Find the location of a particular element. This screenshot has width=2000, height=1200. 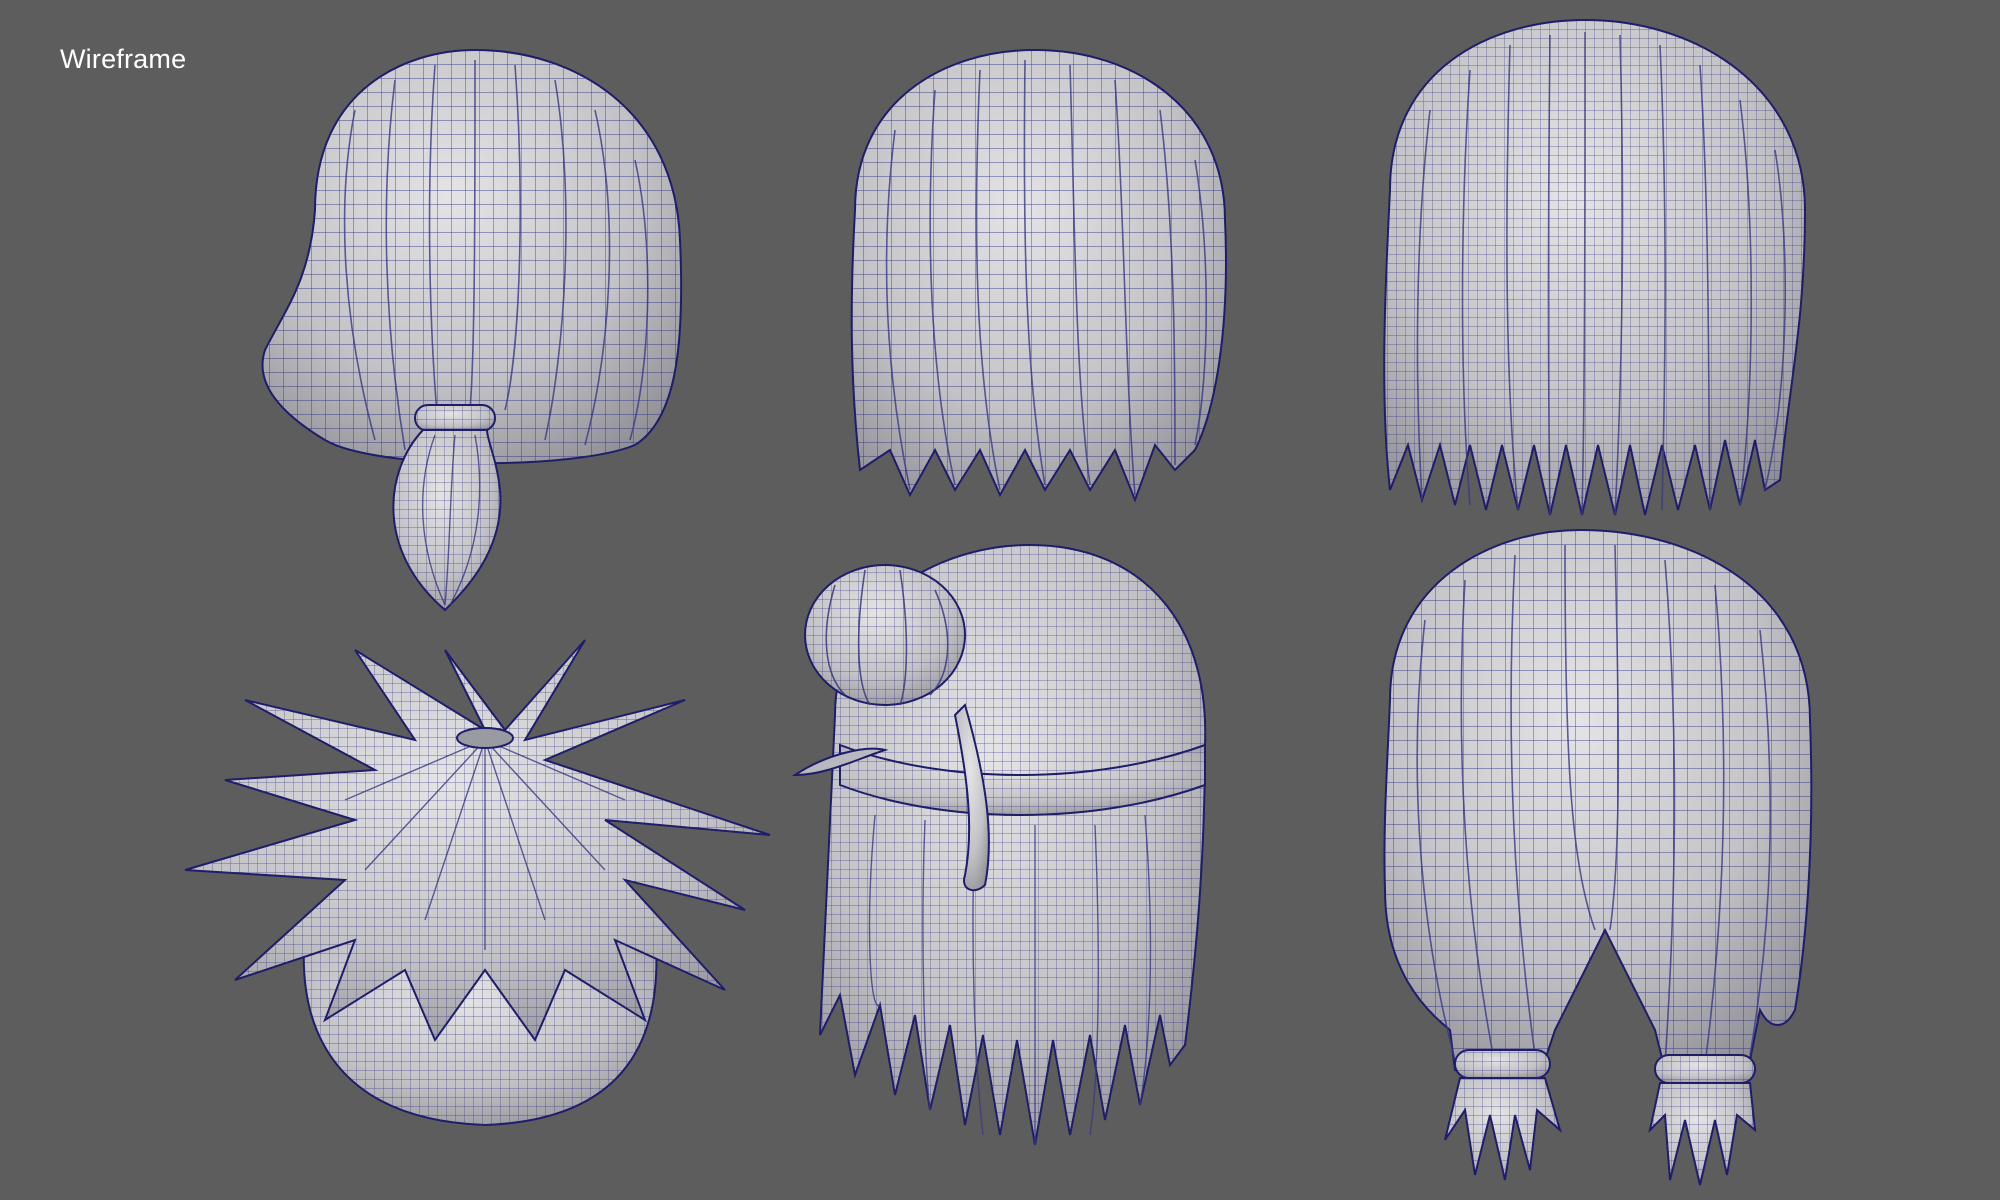

hair-model-long-straight is located at coordinates (1587, 269).